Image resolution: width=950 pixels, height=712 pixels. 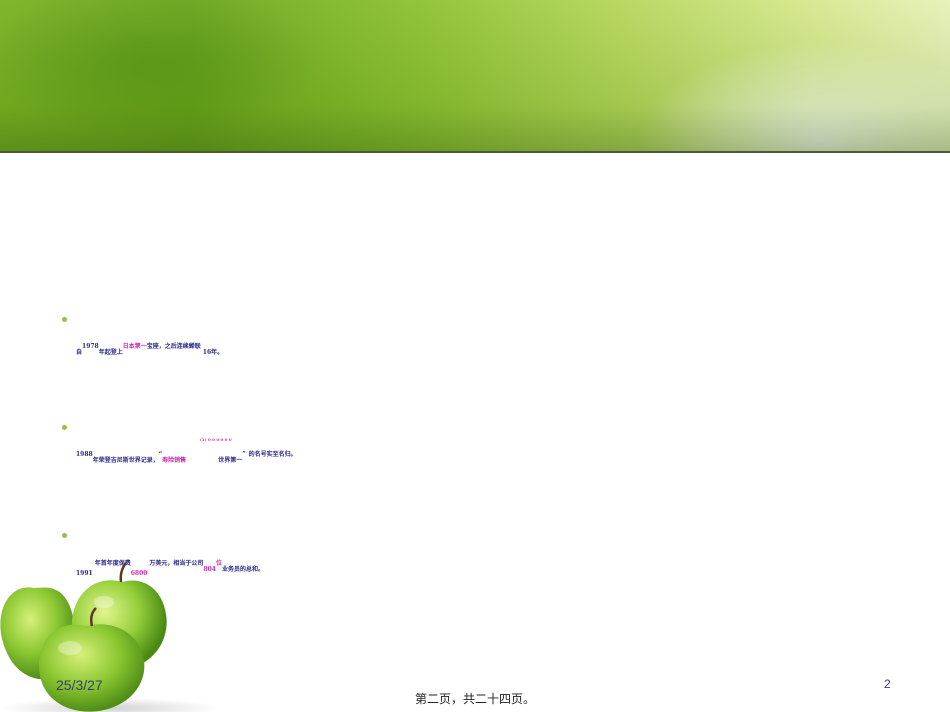 I want to click on number-fragment: 16, so click(x=207, y=352).